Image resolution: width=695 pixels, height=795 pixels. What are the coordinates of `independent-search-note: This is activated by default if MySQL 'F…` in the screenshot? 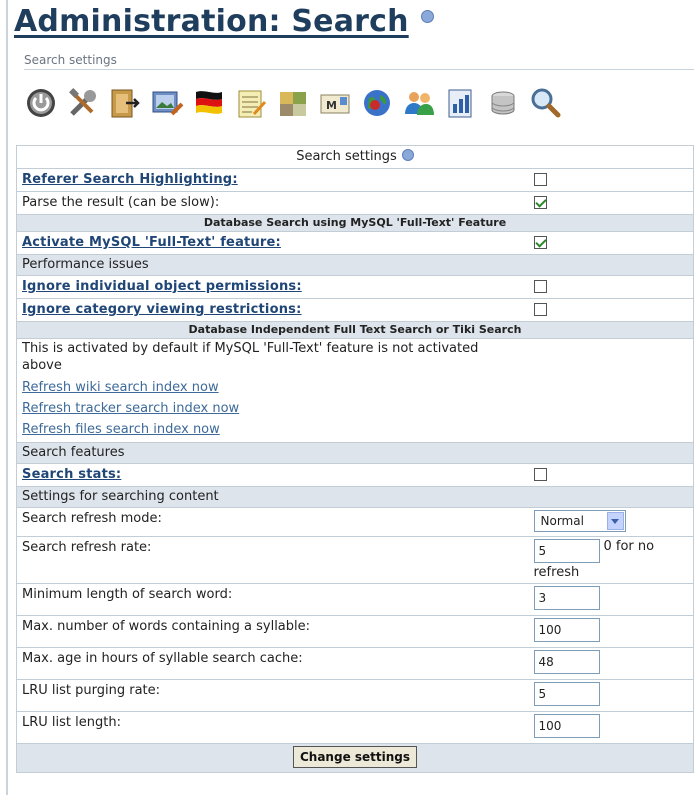 It's located at (250, 357).